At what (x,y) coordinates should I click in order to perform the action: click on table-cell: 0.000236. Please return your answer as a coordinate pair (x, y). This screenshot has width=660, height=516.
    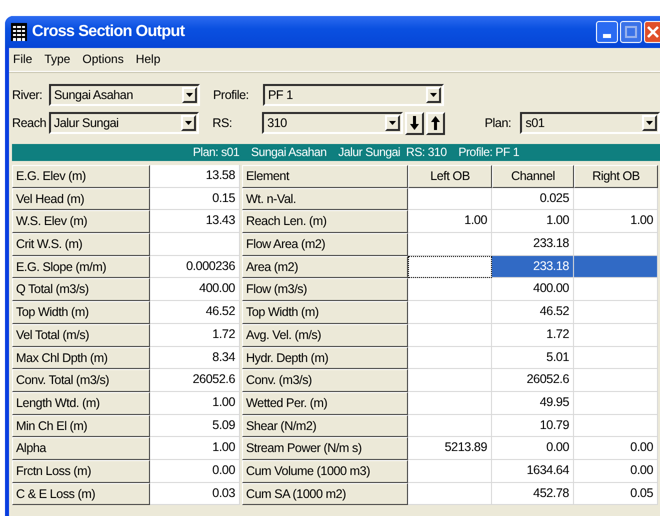
    Looking at the image, I should click on (195, 267).